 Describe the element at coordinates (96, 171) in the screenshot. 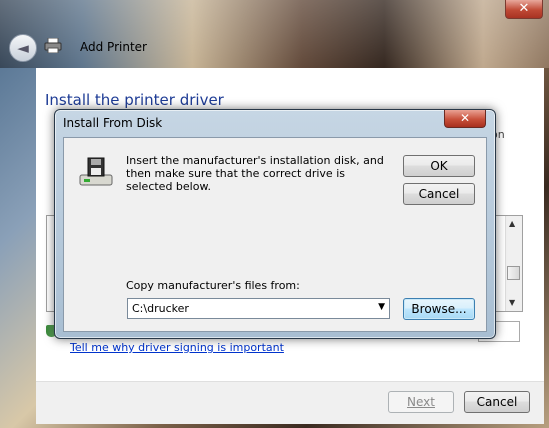

I see `floppy-disk-icon` at that location.